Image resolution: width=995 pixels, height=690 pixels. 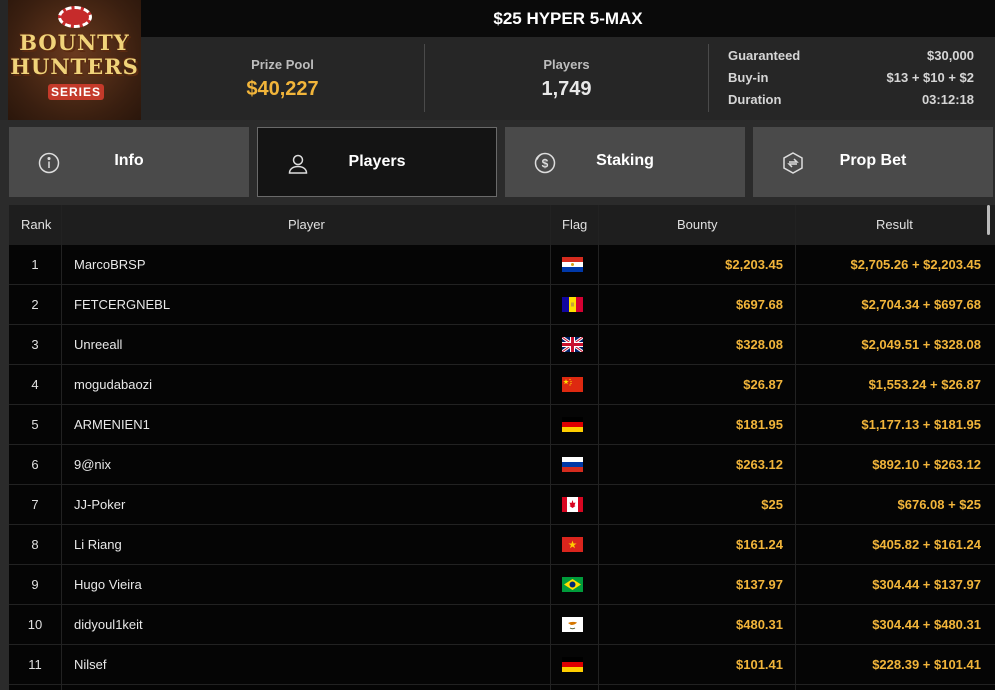 I want to click on logo-text-line1: BOUNTY, so click(x=74, y=42).